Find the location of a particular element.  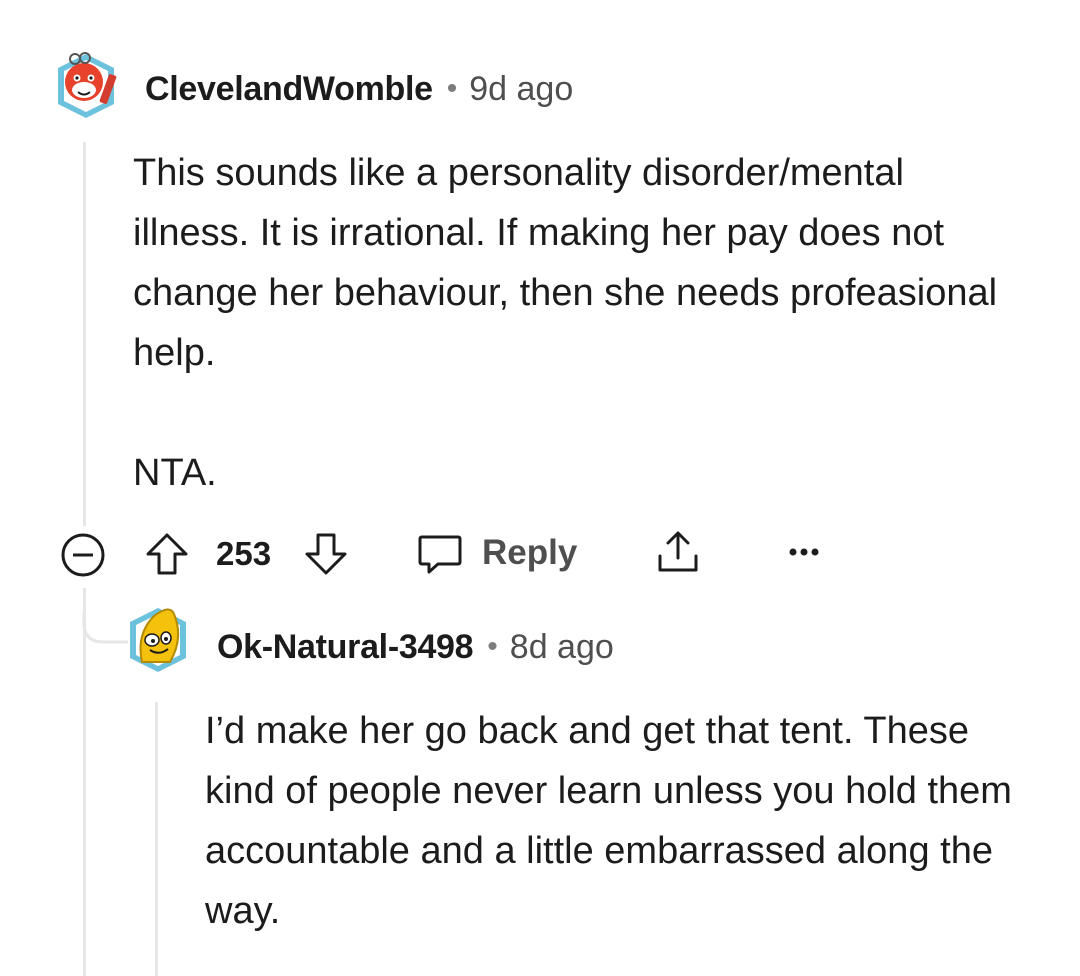

share-icon is located at coordinates (678, 551).